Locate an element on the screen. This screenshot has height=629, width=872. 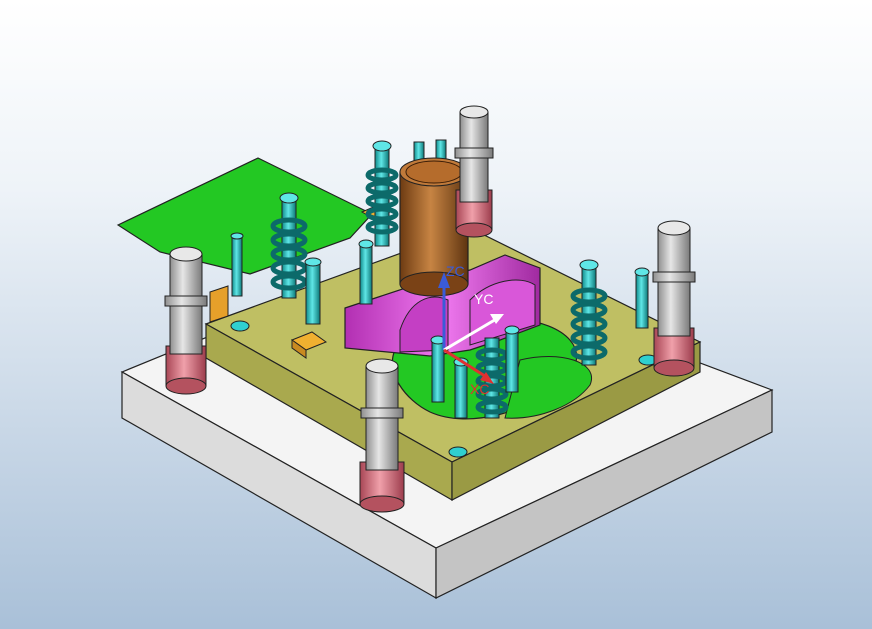
zc-label: ZC is located at coordinates (455, 271).